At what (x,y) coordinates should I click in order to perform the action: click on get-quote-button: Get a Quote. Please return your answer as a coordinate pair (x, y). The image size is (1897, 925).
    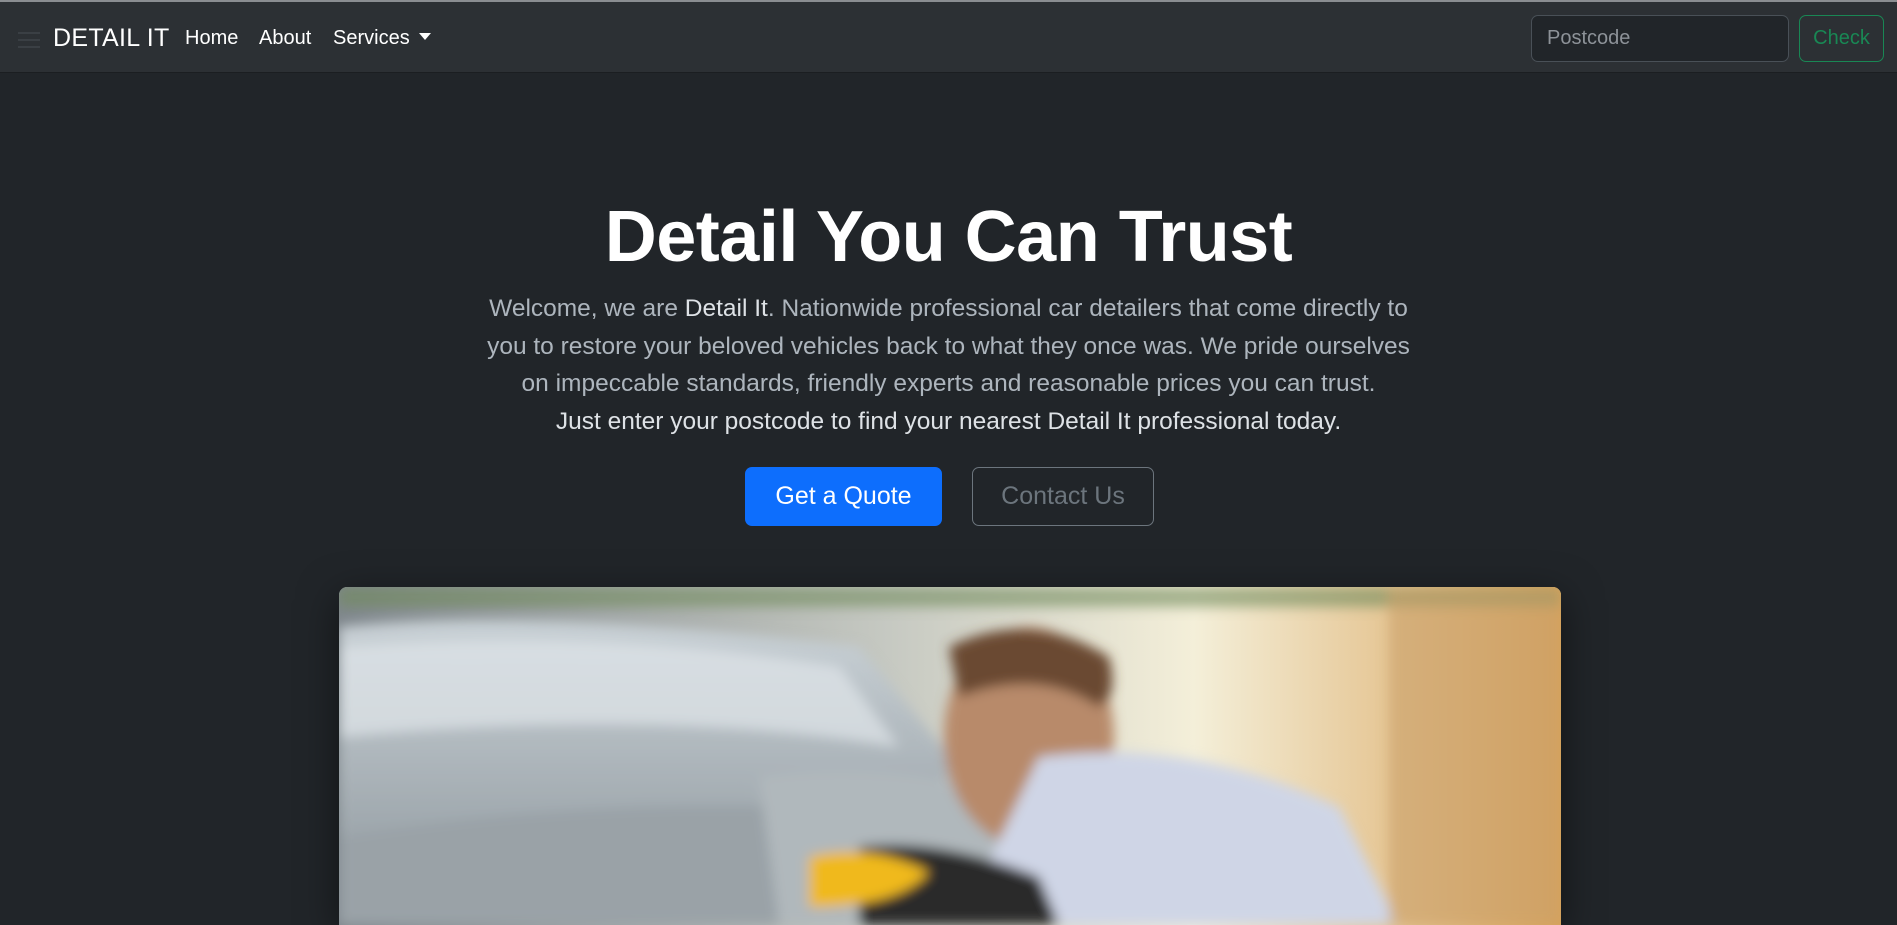
    Looking at the image, I should click on (843, 496).